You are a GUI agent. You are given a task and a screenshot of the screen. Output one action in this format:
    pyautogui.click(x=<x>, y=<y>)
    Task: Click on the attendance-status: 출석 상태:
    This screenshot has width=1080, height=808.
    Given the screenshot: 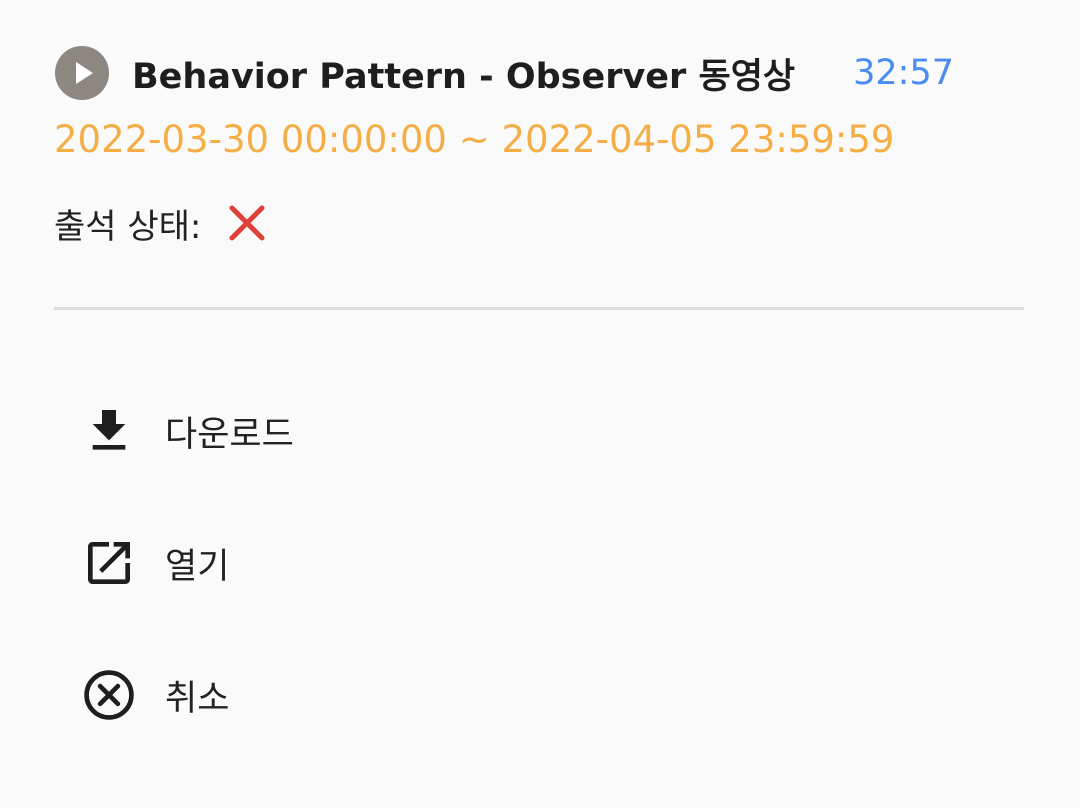 What is the action you would take?
    pyautogui.click(x=160, y=223)
    